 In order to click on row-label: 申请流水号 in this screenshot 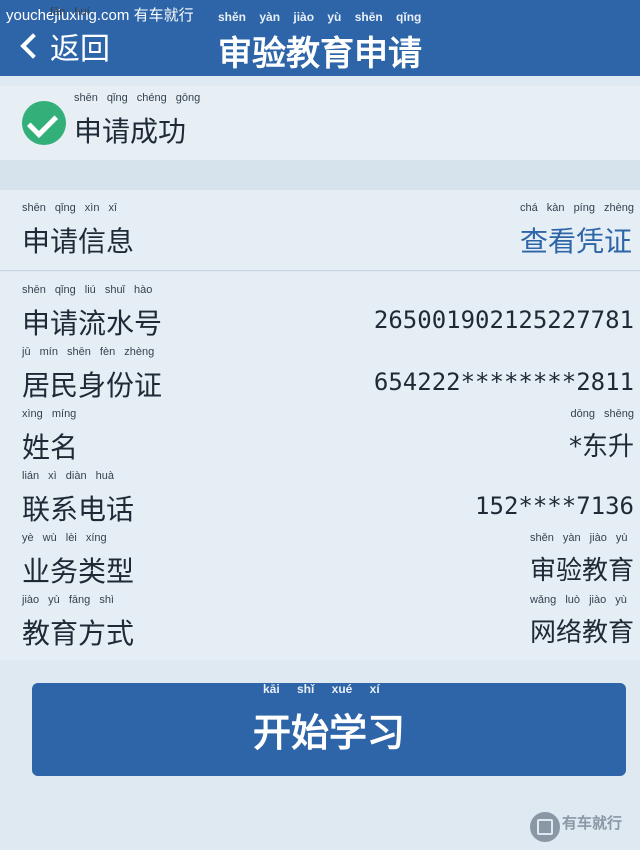, I will do `click(92, 323)`.